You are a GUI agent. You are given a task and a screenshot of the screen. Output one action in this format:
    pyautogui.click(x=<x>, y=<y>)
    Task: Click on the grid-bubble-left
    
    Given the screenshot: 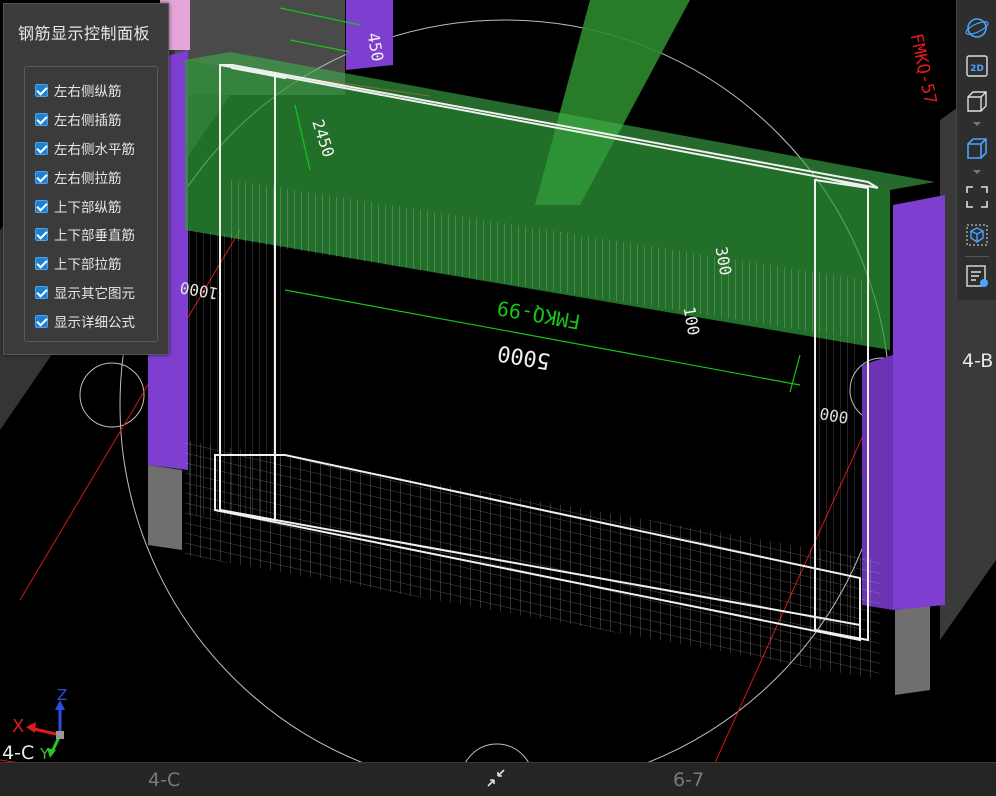 What is the action you would take?
    pyautogui.click(x=112, y=395)
    